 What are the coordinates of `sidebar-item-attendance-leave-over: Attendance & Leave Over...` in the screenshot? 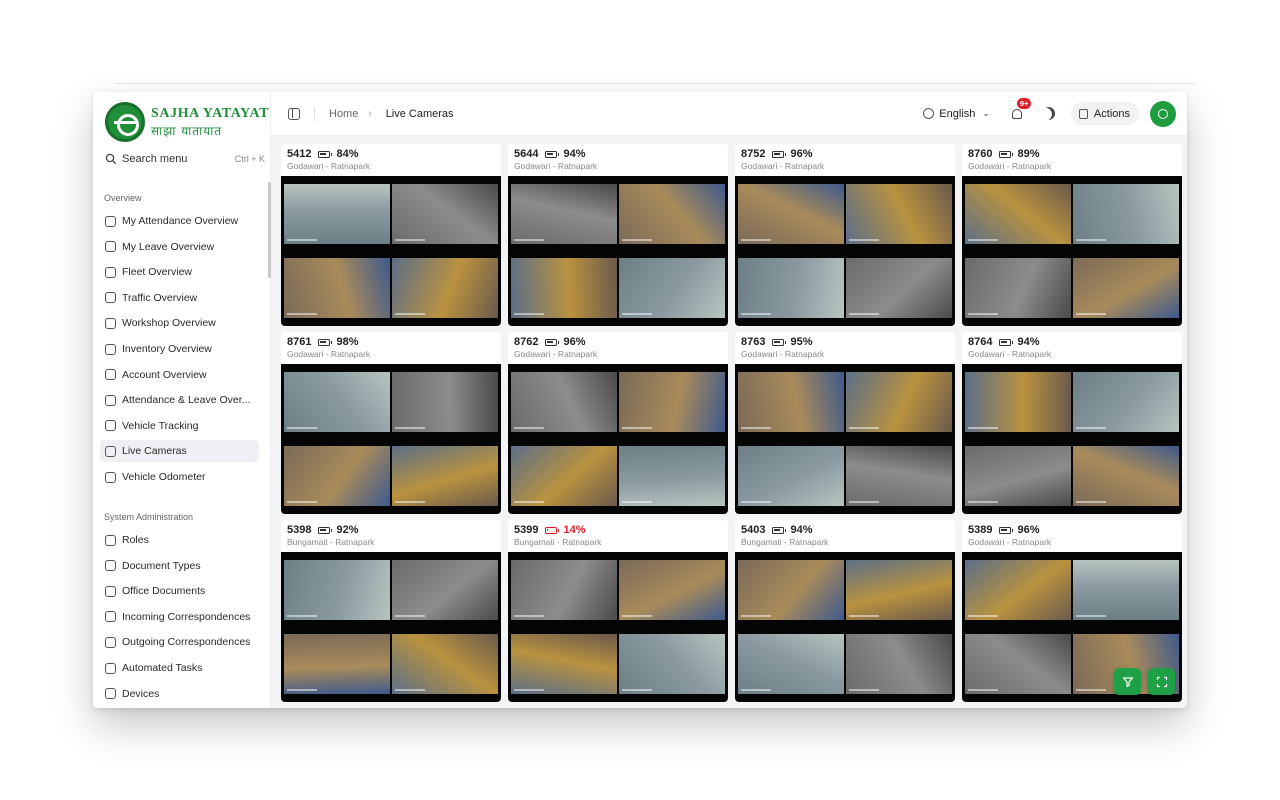 It's located at (179, 400).